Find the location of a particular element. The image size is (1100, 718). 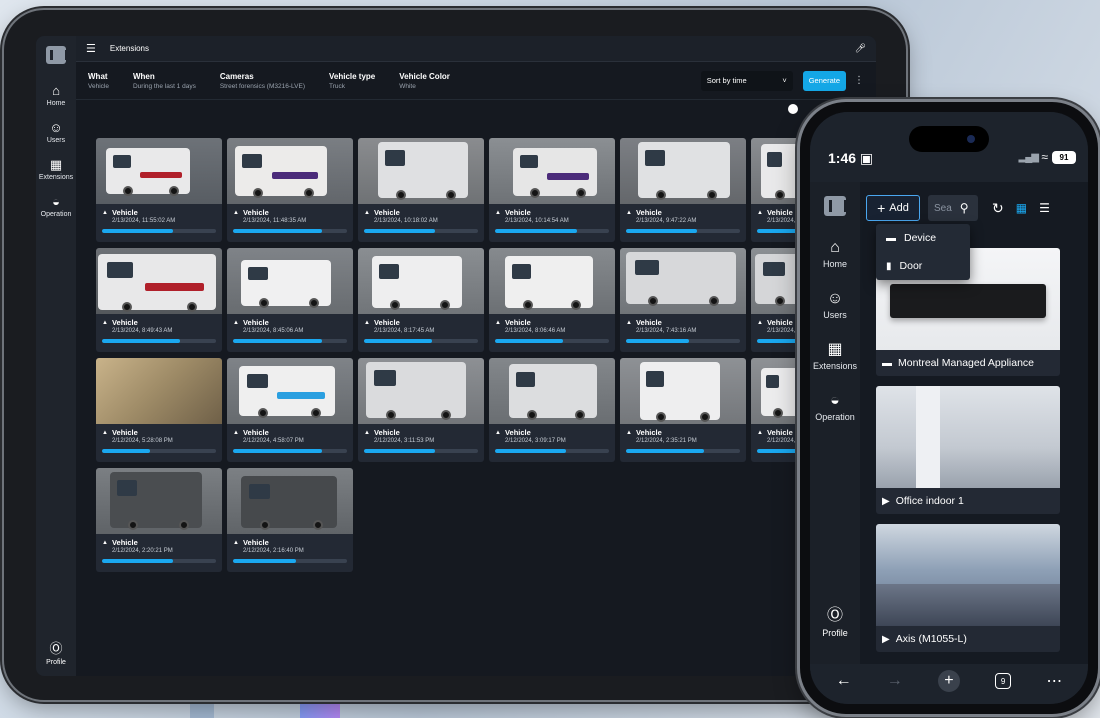

device-card: ▶ Axis (M1055-L) is located at coordinates (968, 588).